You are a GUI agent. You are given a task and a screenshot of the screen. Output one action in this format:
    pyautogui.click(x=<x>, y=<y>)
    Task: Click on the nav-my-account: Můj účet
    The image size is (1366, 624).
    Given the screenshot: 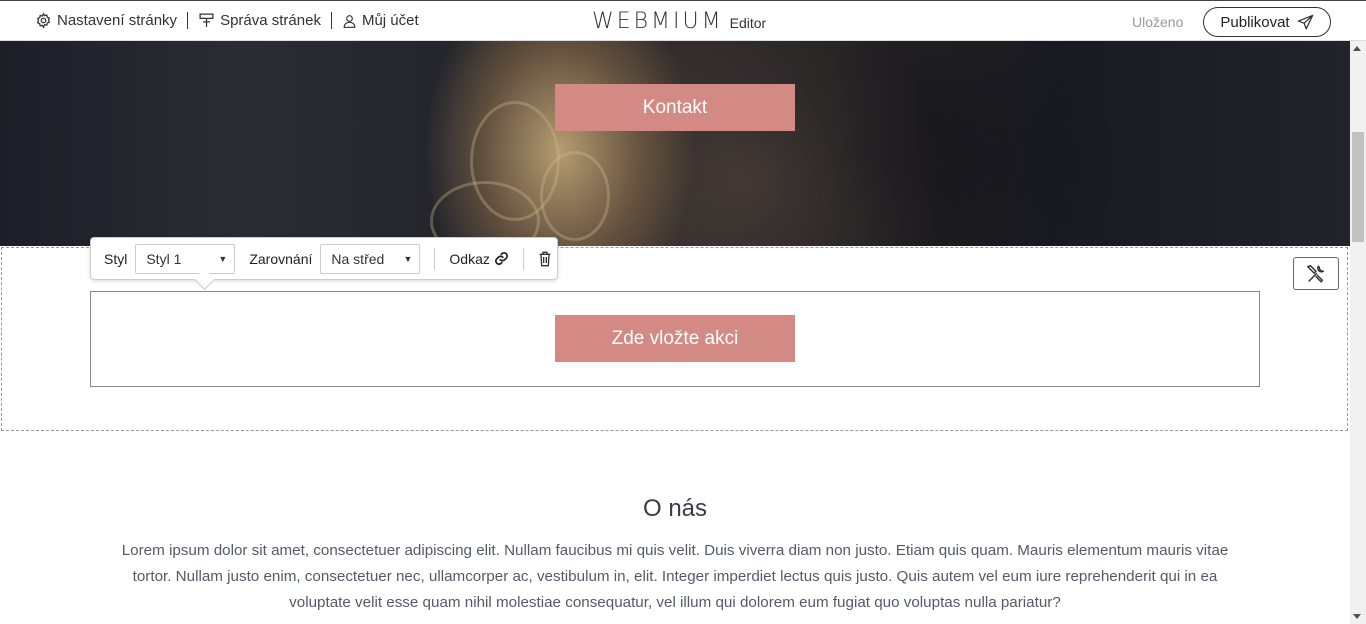 What is the action you would take?
    pyautogui.click(x=380, y=20)
    